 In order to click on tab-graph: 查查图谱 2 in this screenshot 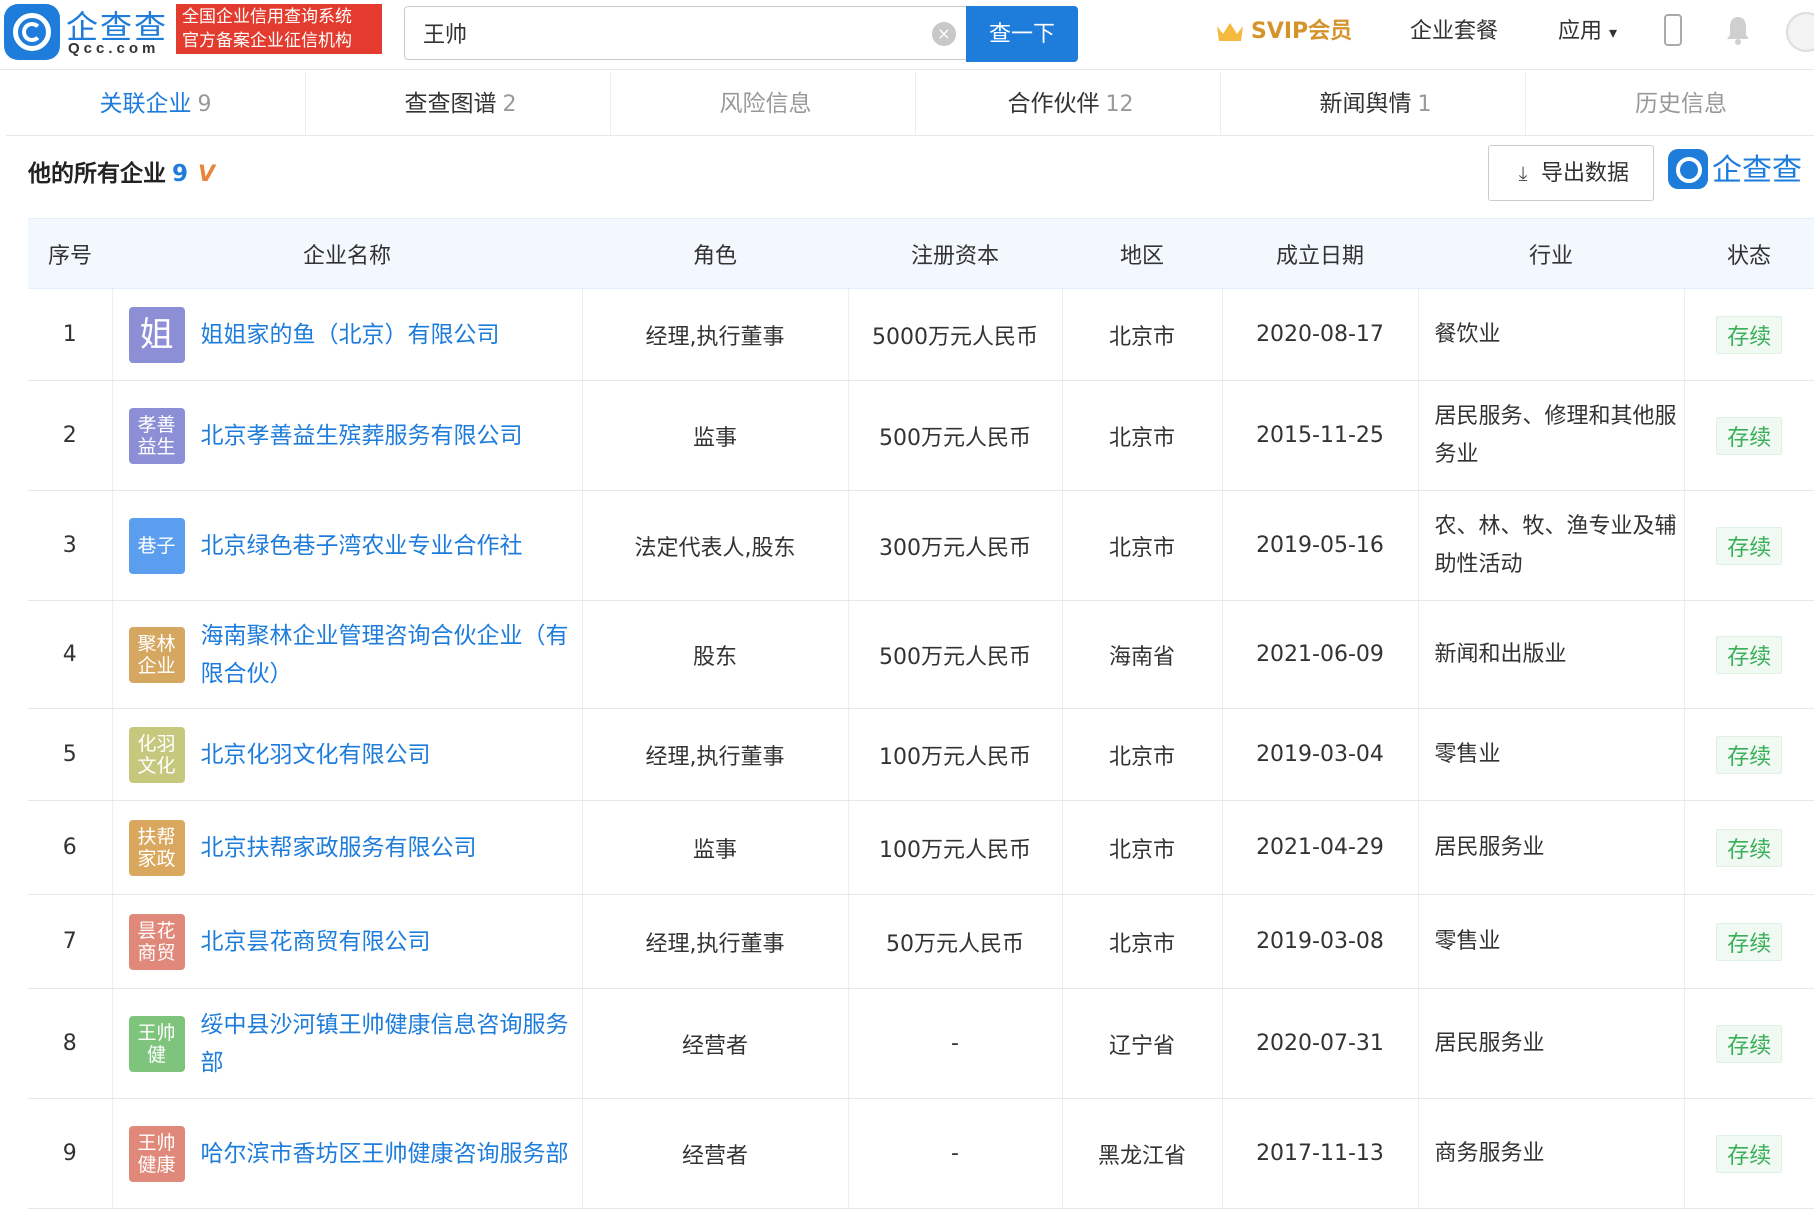, I will do `click(461, 104)`.